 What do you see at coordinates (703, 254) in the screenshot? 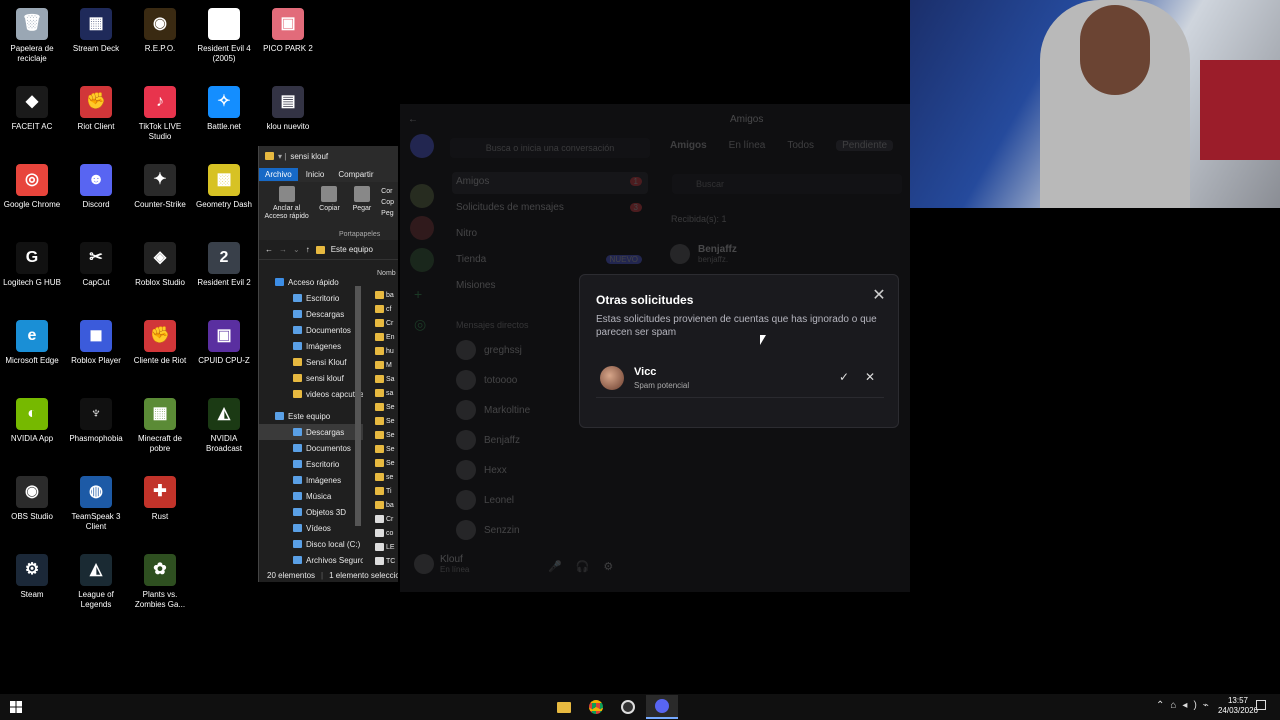
I see `pending-friend-row: Benjaffz benjaffz.` at bounding box center [703, 254].